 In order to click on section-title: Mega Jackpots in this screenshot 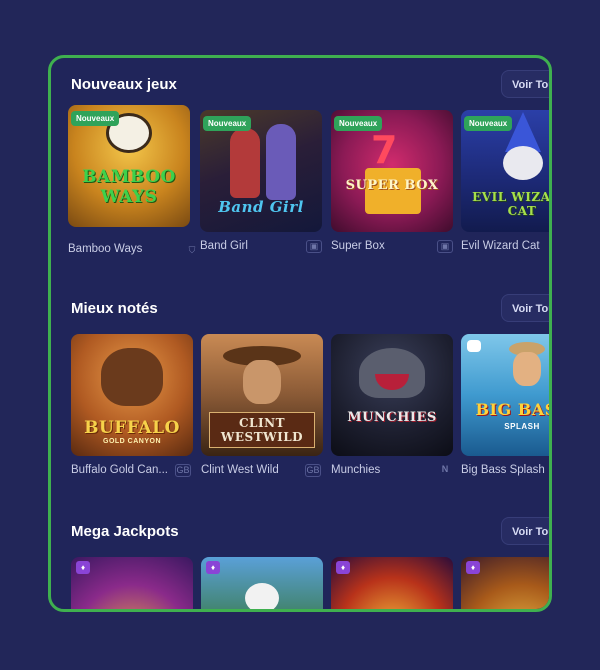, I will do `click(125, 531)`.